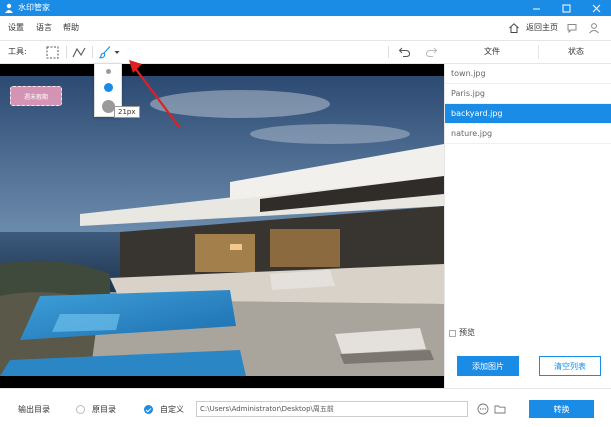 This screenshot has width=611, height=427. I want to click on status-column-header: 状态, so click(576, 51).